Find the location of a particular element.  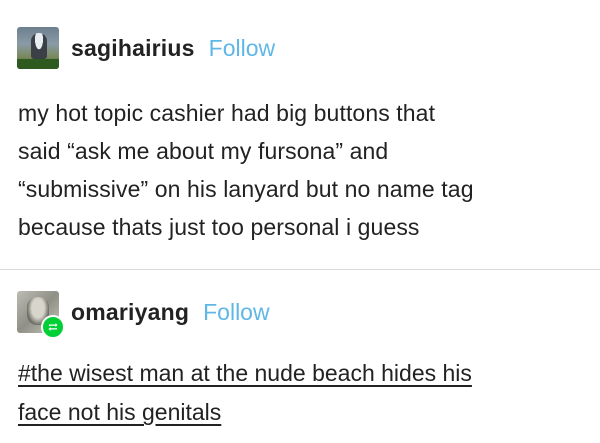

reblog-arrows-icon is located at coordinates (53, 327).